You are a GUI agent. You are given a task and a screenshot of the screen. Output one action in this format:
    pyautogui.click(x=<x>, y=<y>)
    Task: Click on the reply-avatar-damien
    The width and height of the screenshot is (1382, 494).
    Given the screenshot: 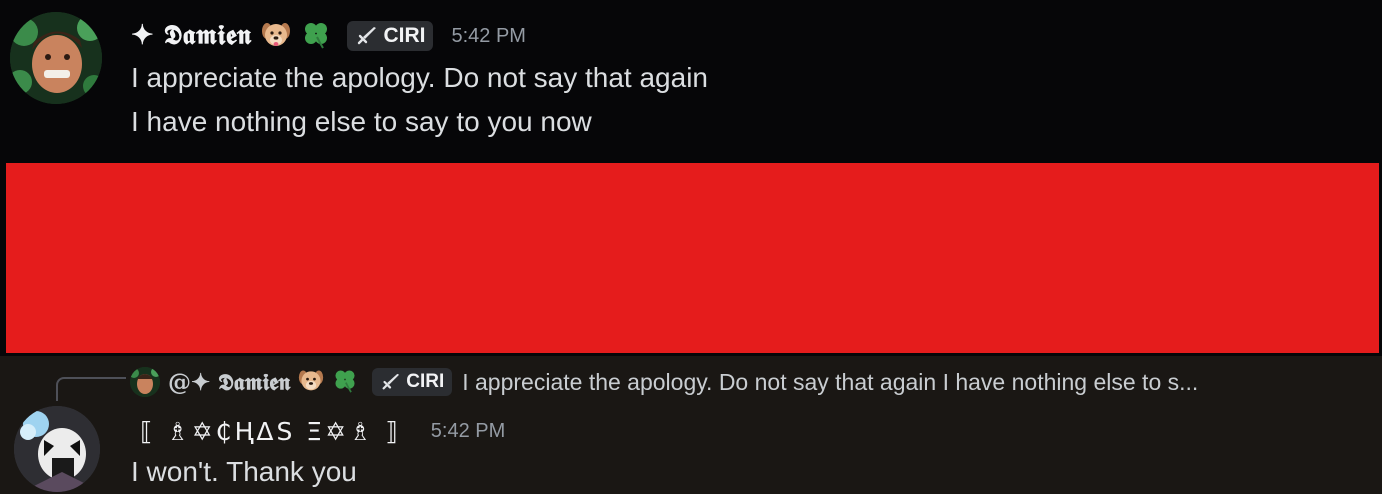 What is the action you would take?
    pyautogui.click(x=145, y=382)
    